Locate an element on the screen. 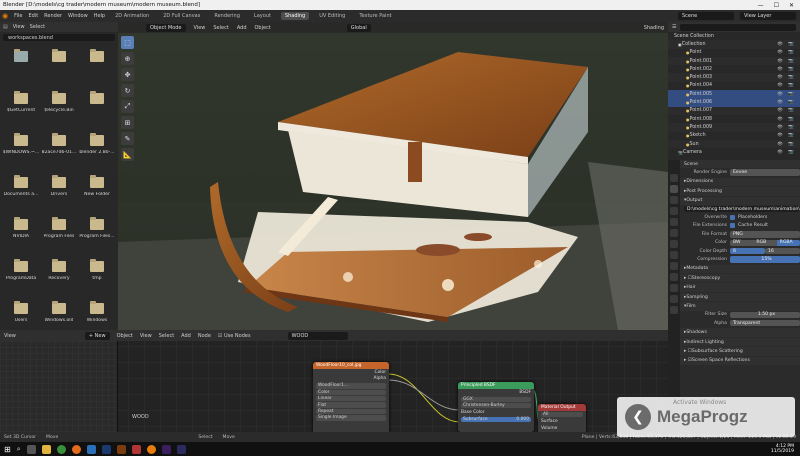 Image resolution: width=800 pixels, height=456 pixels. photoshop-icon is located at coordinates (106, 449).